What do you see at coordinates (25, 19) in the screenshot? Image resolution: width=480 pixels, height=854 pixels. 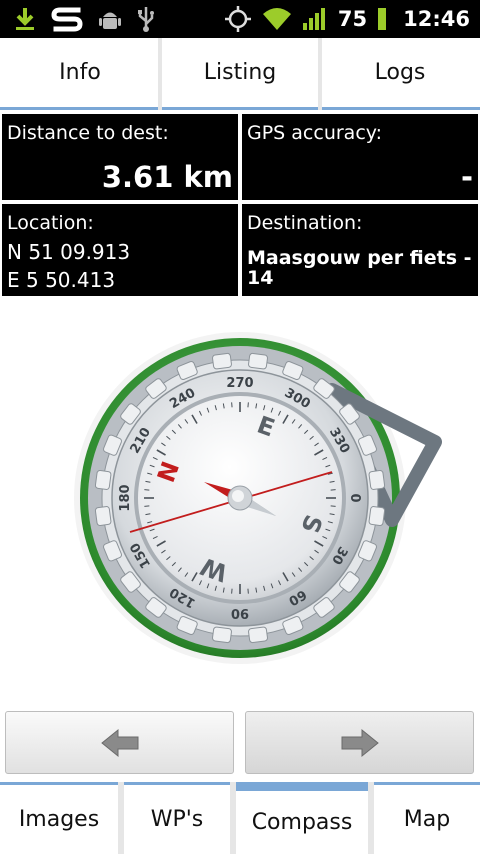 I see `download-icon` at bounding box center [25, 19].